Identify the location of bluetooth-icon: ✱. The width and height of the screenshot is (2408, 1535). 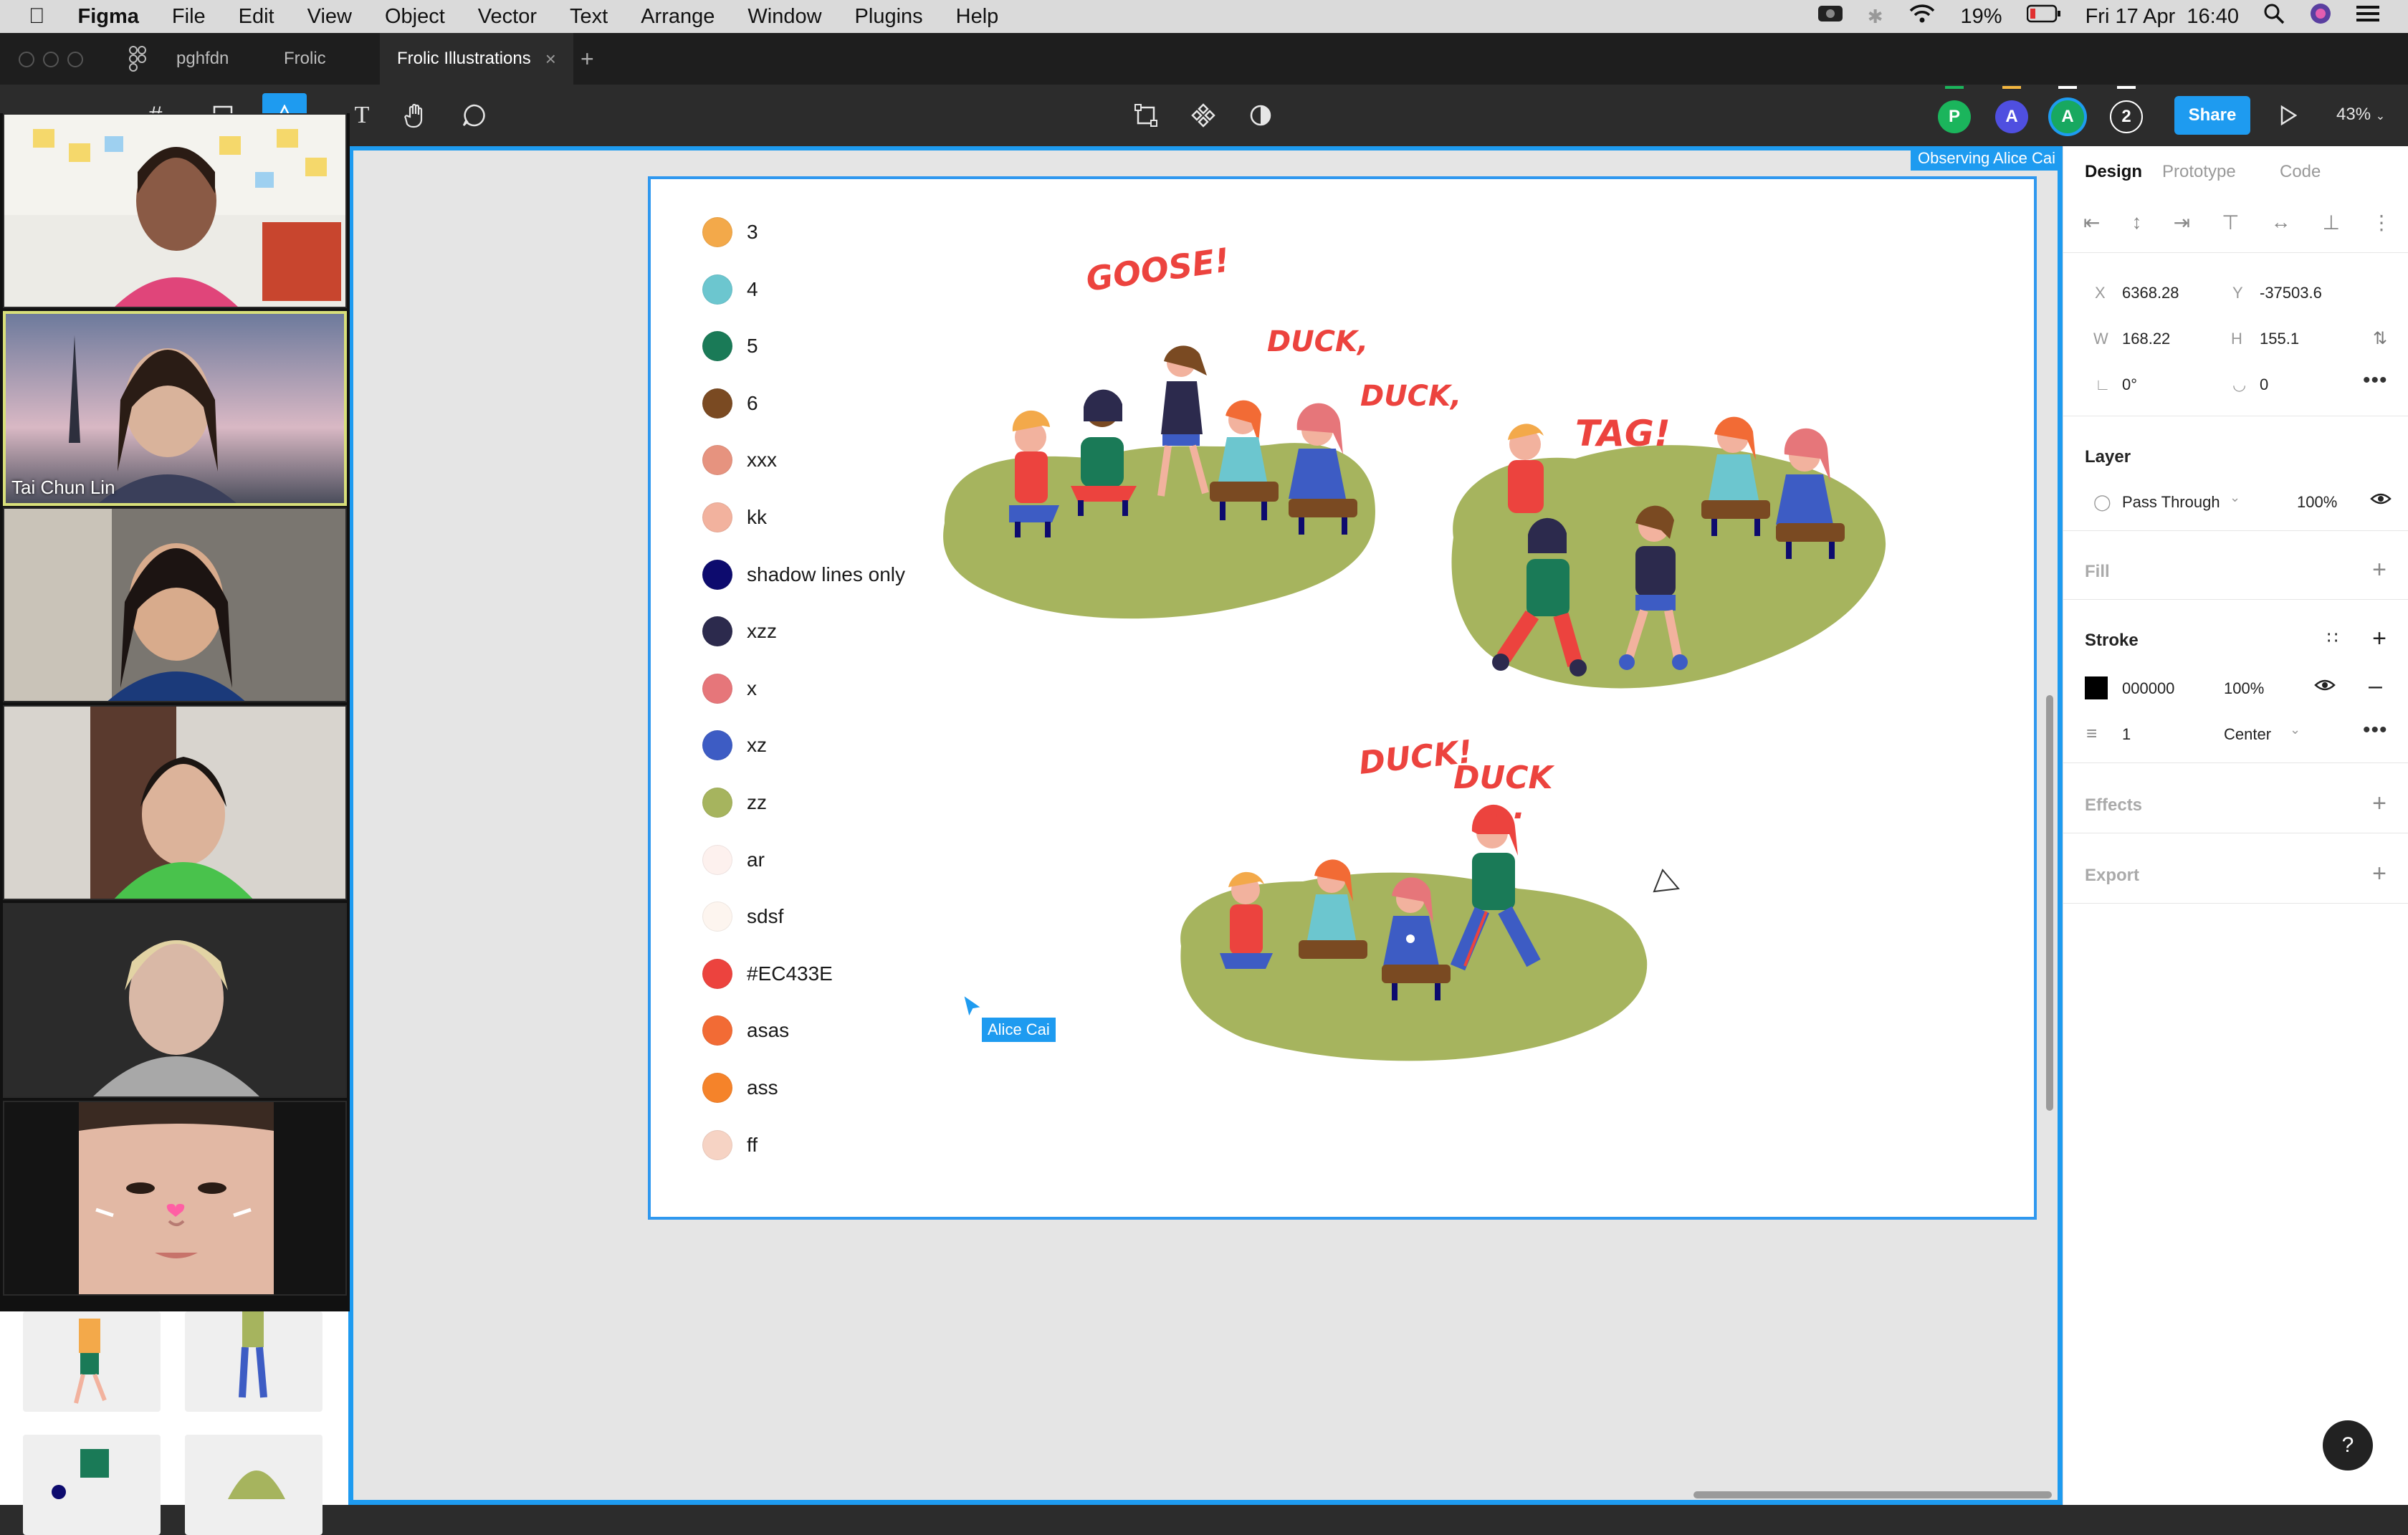
(1876, 17).